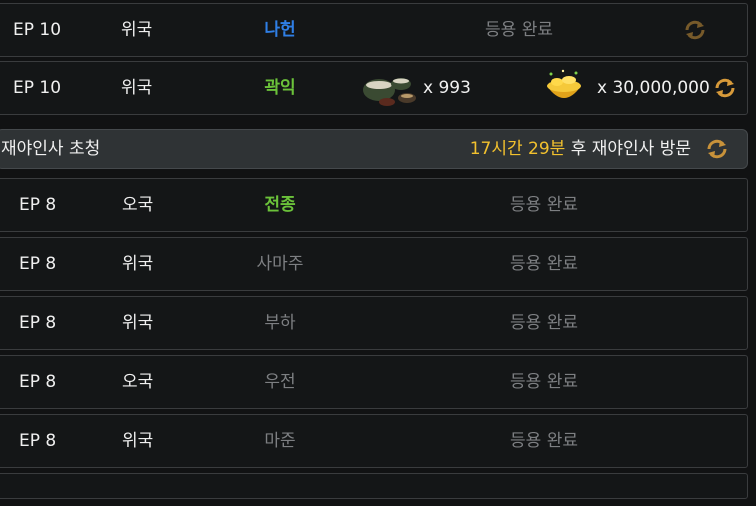  Describe the element at coordinates (280, 323) in the screenshot. I see `officer-name: 부하` at that location.